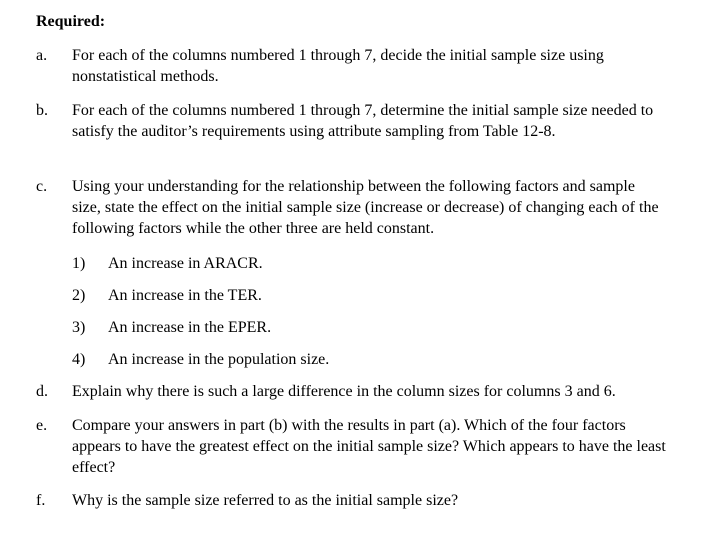 Image resolution: width=720 pixels, height=540 pixels. Describe the element at coordinates (42, 110) in the screenshot. I see `question-label: b.` at that location.